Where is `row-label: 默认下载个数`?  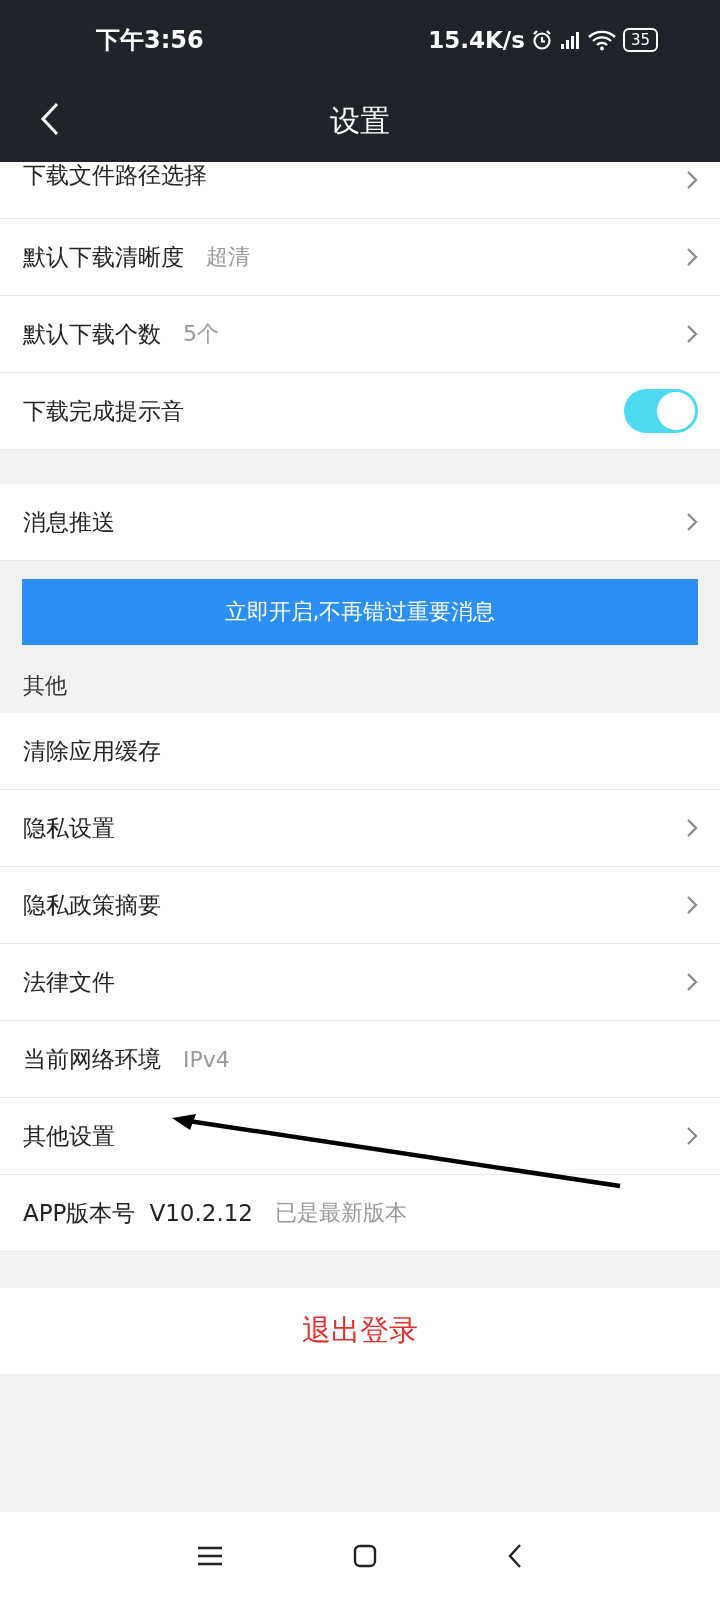
row-label: 默认下载个数 is located at coordinates (92, 334).